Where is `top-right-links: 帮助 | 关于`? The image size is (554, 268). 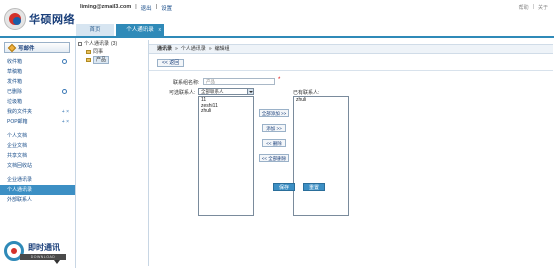 top-right-links: 帮助 | 关于 is located at coordinates (533, 7).